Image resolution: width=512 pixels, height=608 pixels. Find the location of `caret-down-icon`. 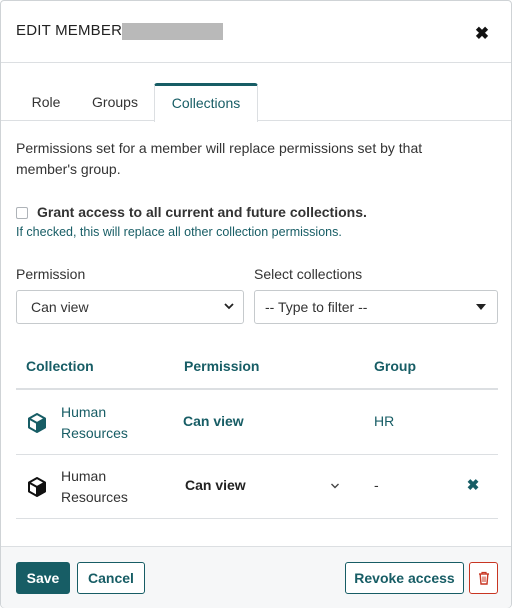

caret-down-icon is located at coordinates (481, 307).